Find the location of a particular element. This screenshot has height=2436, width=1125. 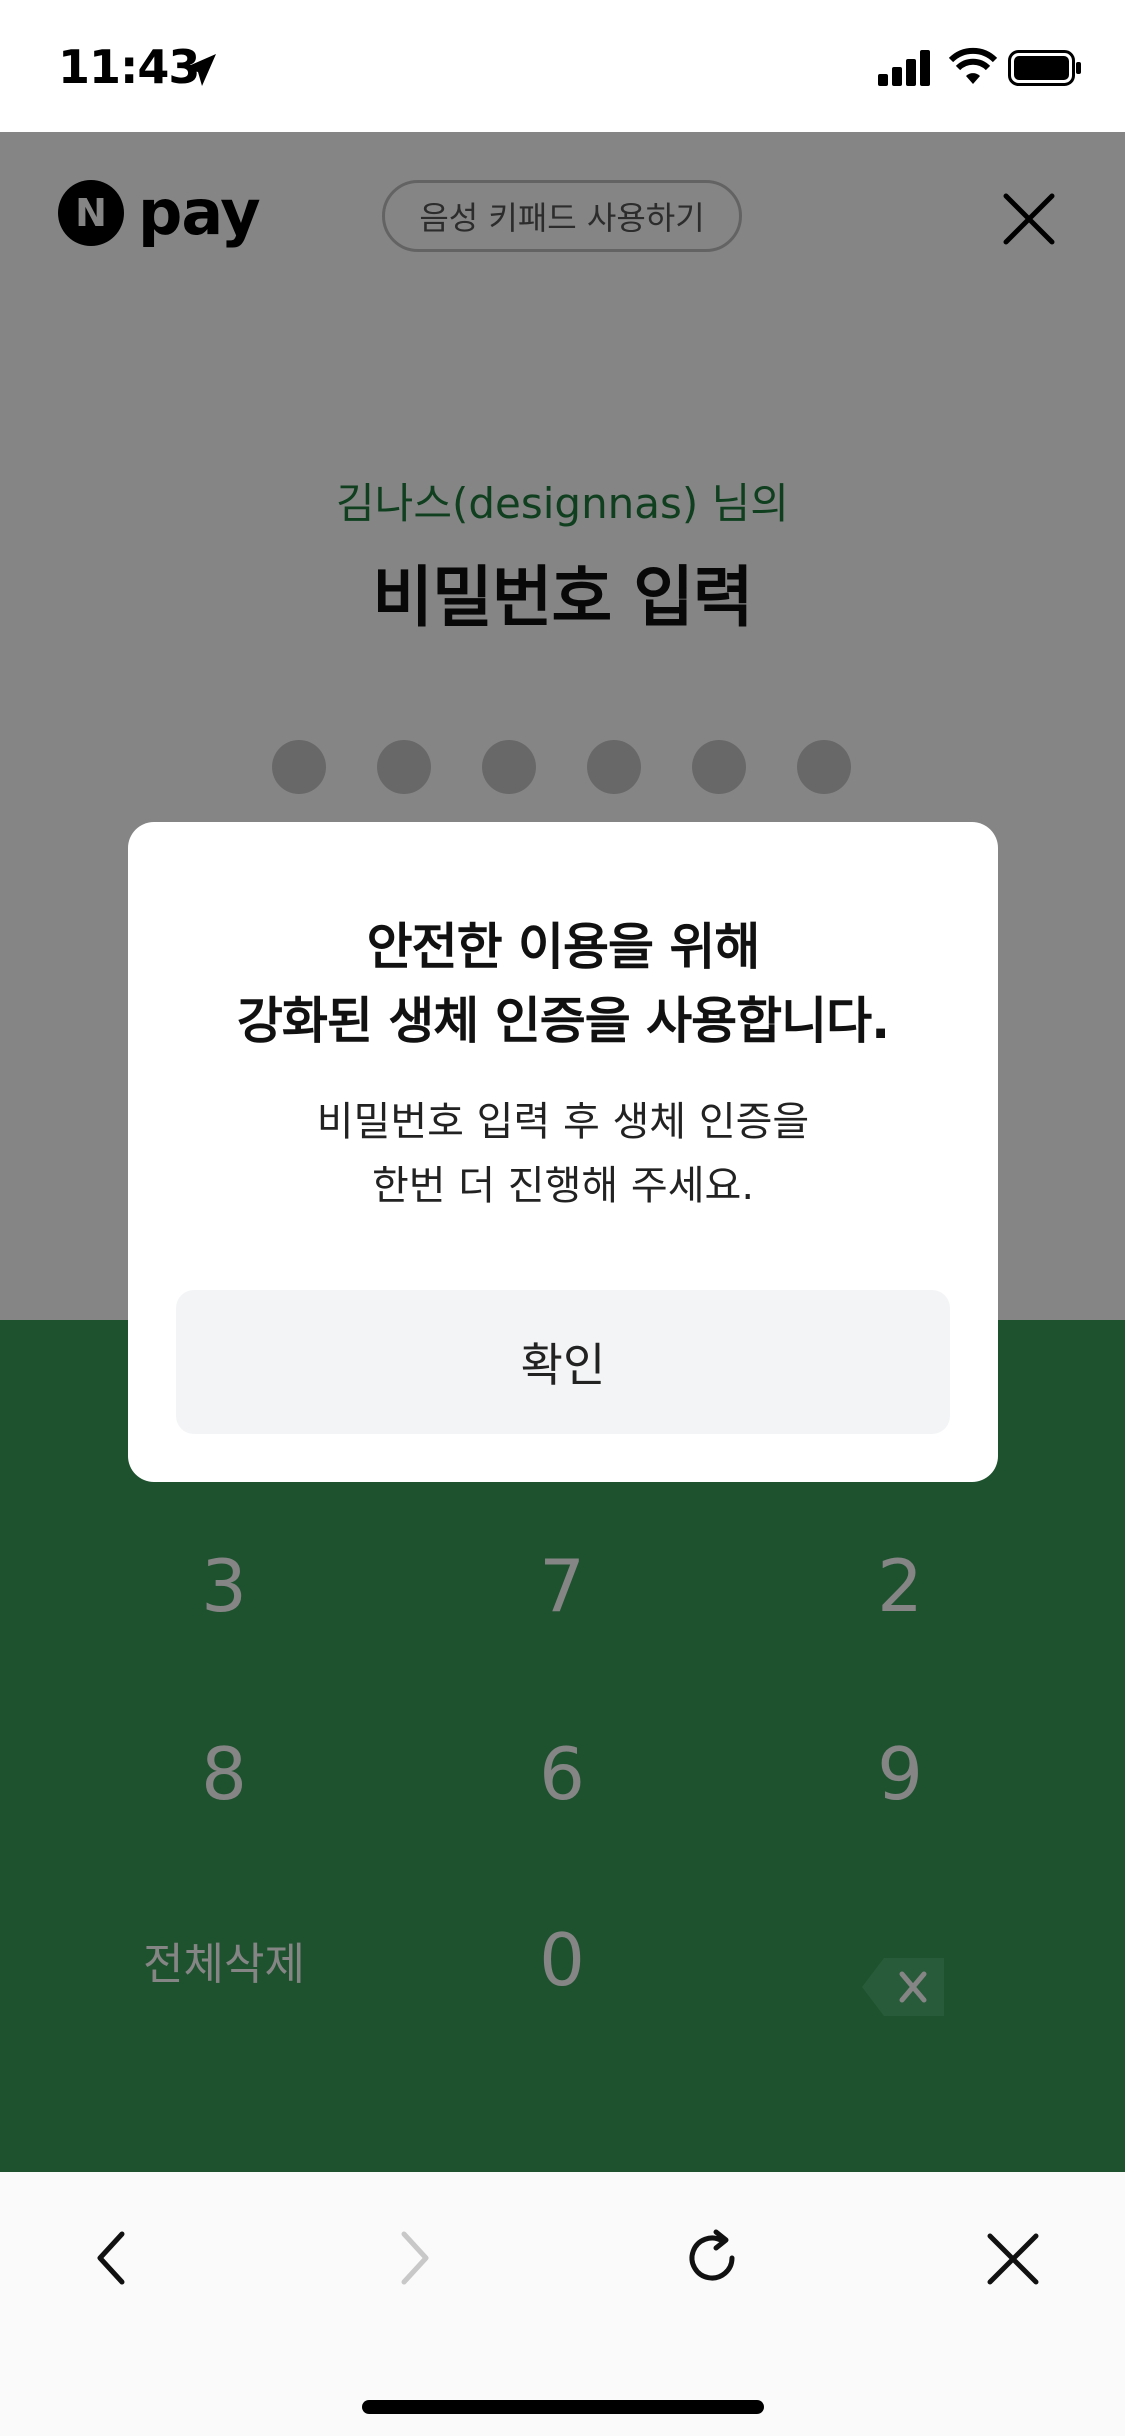

refresh-icon is located at coordinates (712, 2258).